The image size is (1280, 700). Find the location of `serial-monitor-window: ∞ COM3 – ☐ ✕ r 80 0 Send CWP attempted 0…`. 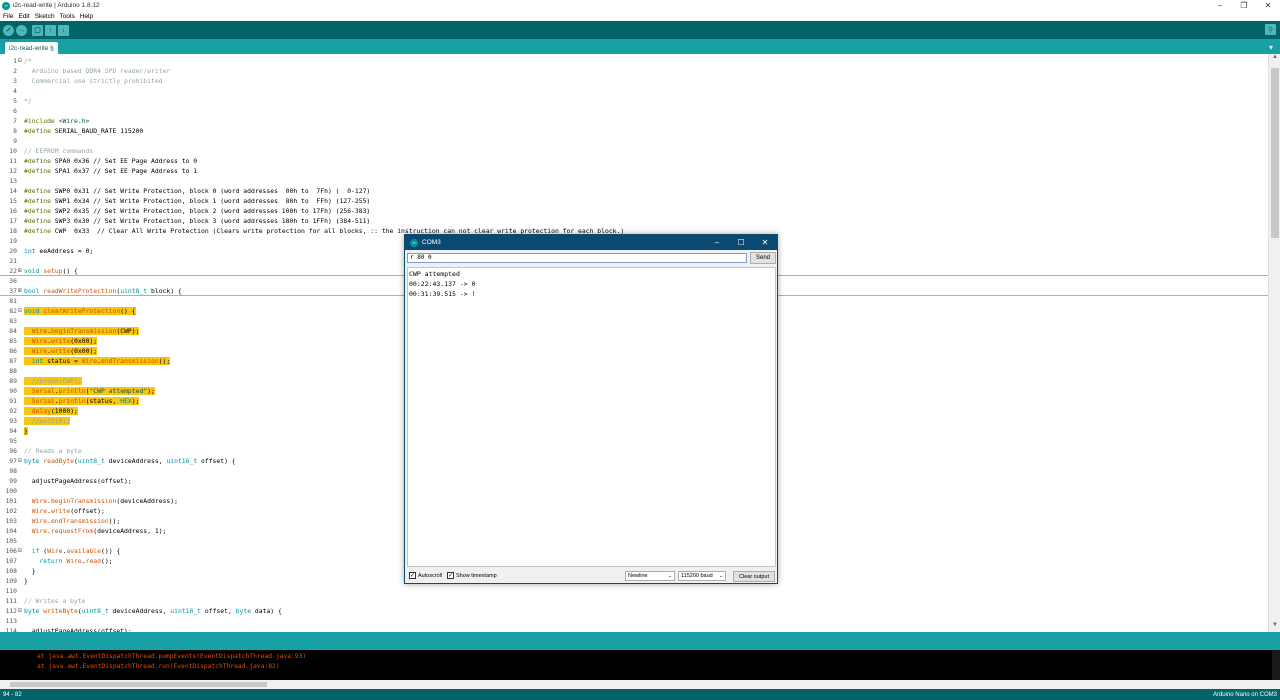

serial-monitor-window: ∞ COM3 – ☐ ✕ r 80 0 Send CWP attempted 0… is located at coordinates (591, 409).